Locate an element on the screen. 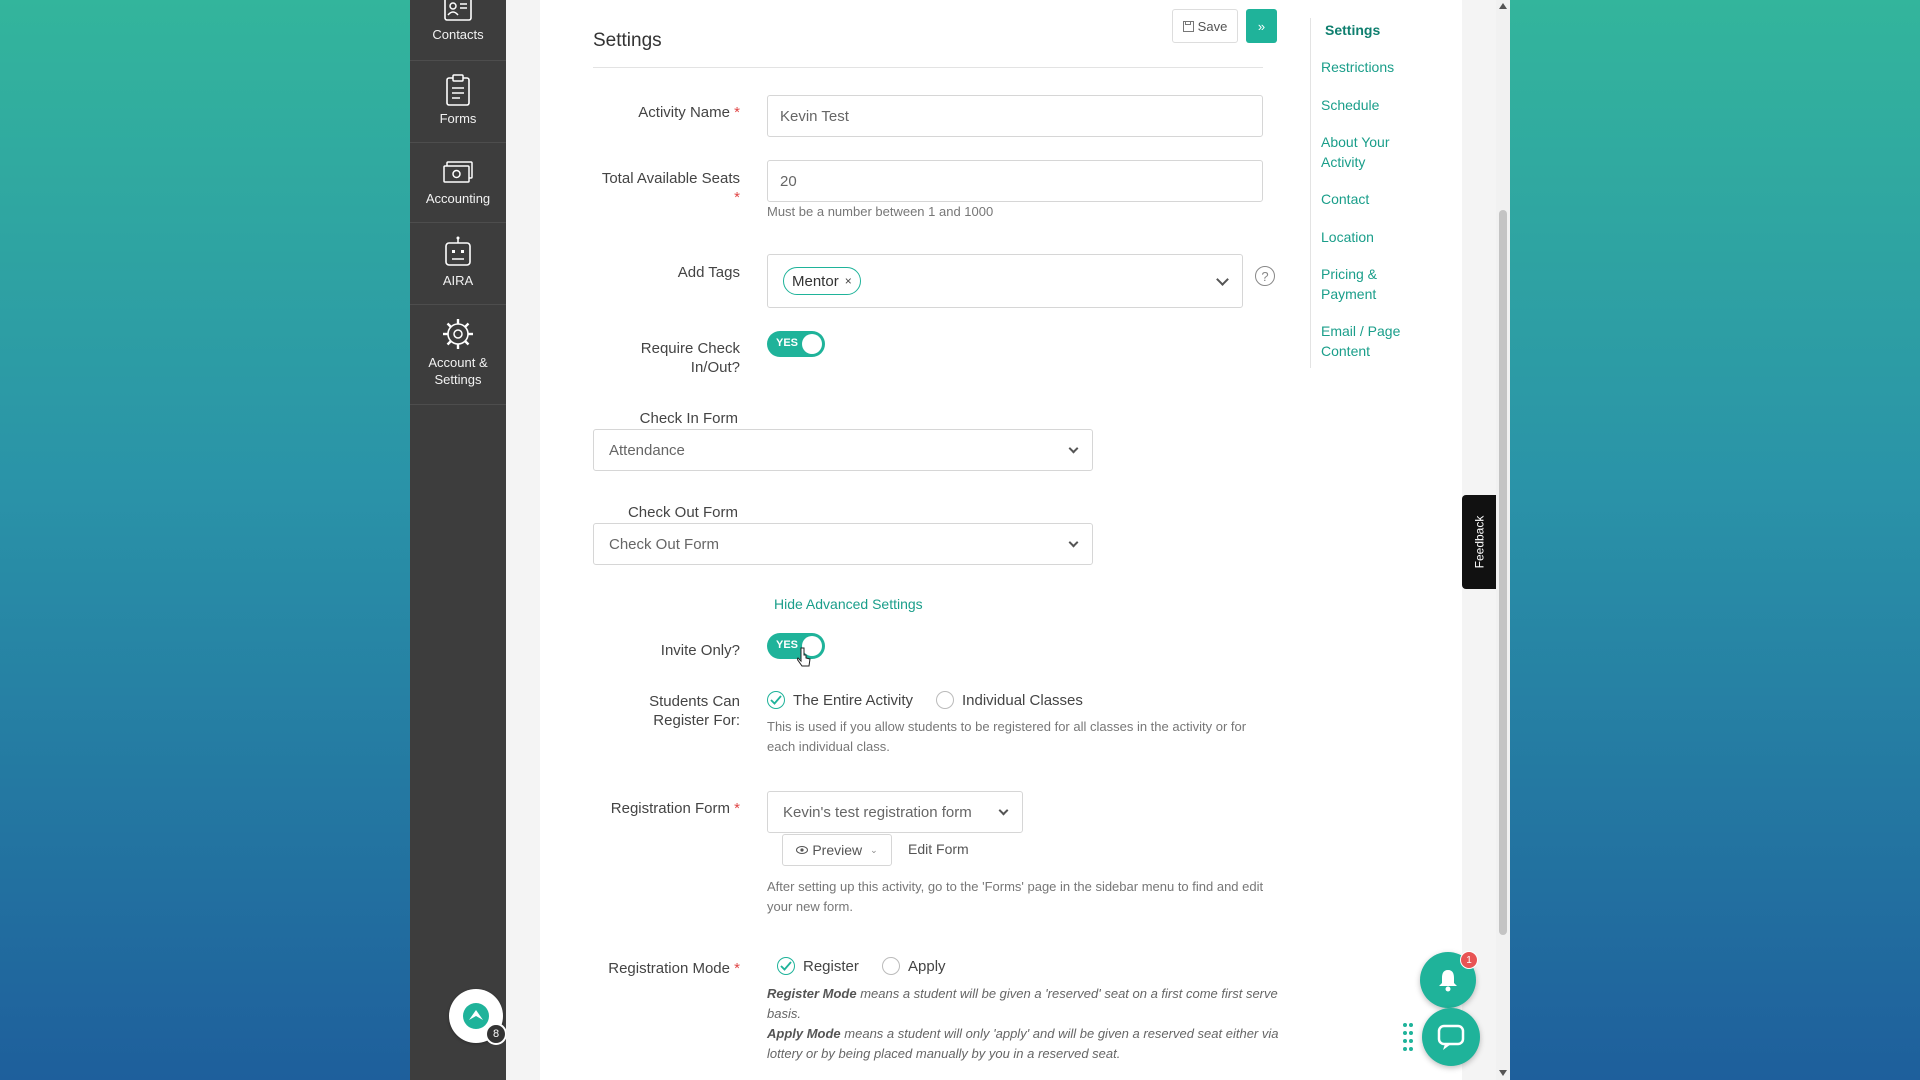 The image size is (1920, 1080). toggle-knob is located at coordinates (812, 344).